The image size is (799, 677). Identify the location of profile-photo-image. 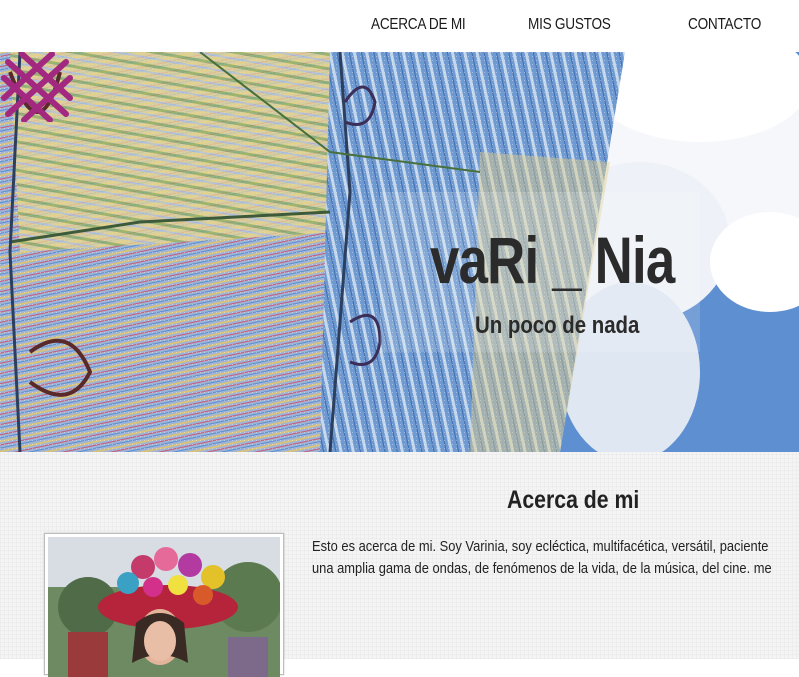
(164, 607).